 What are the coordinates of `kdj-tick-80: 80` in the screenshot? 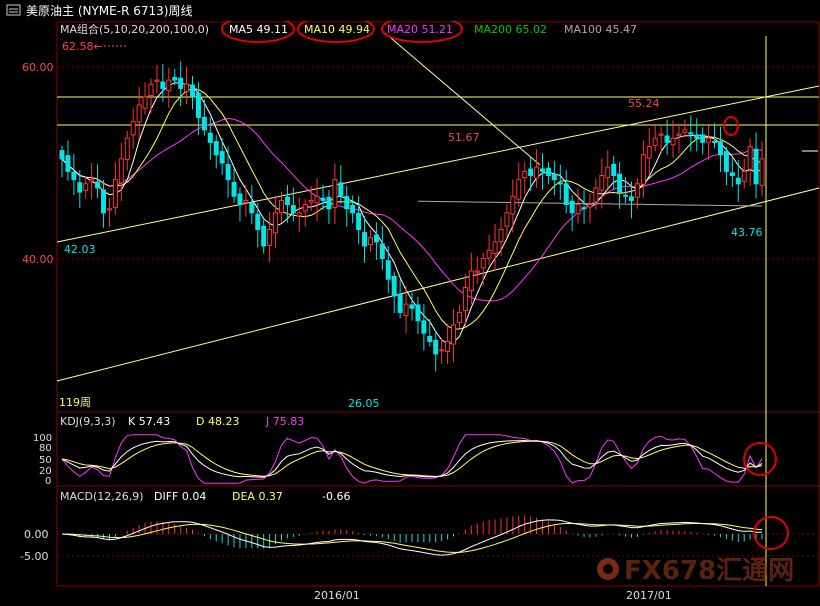 It's located at (45, 448).